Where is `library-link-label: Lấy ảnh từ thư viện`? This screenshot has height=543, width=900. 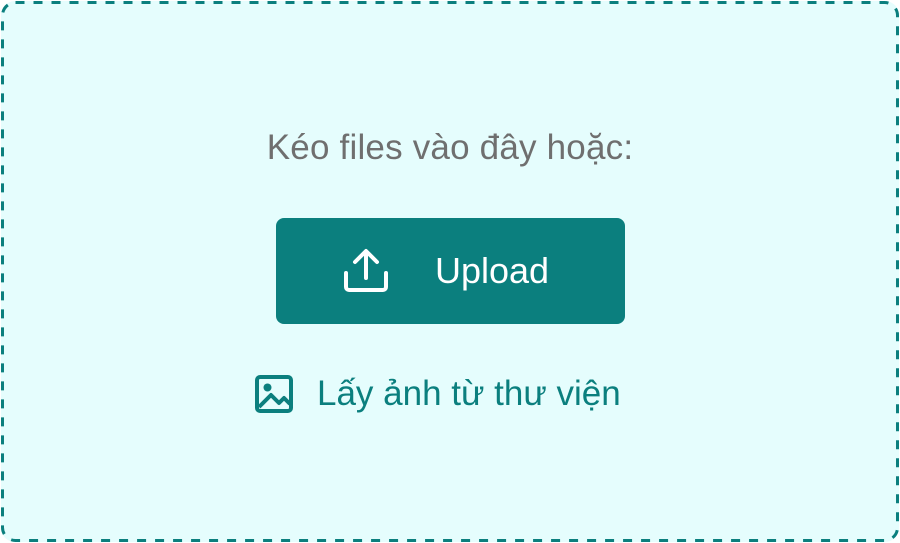
library-link-label: Lấy ảnh từ thư viện is located at coordinates (469, 393).